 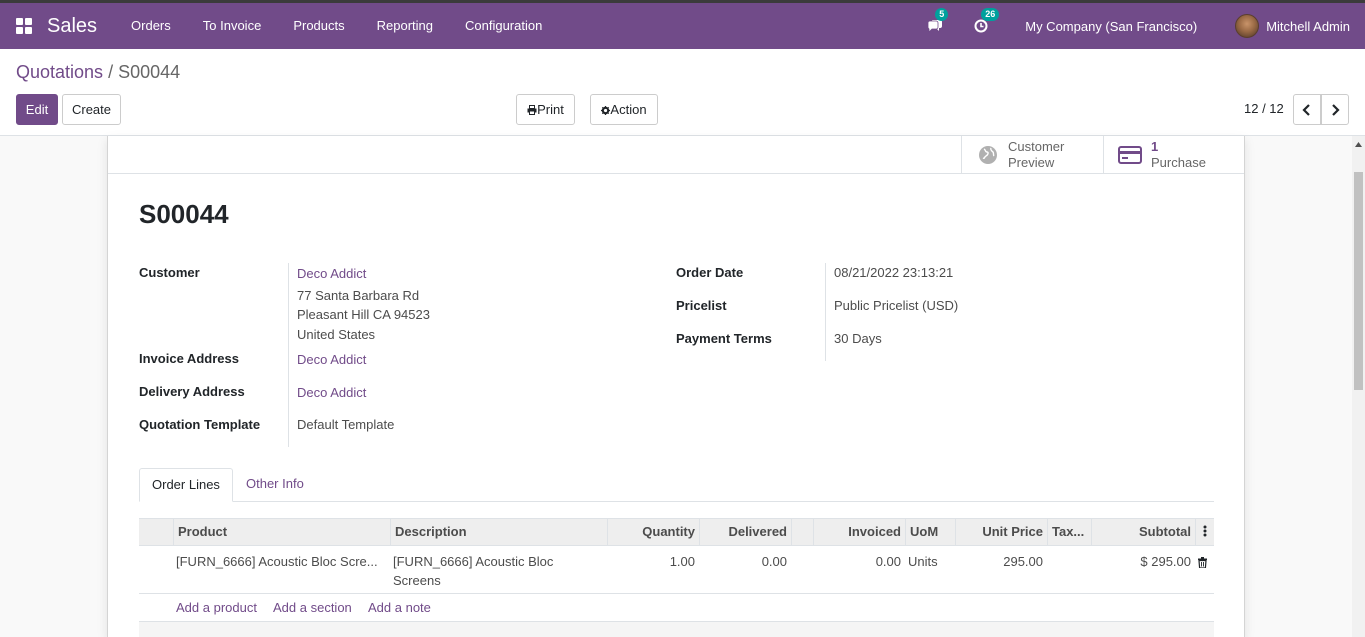 I want to click on pricelist-label: Pricelist, so click(x=701, y=305).